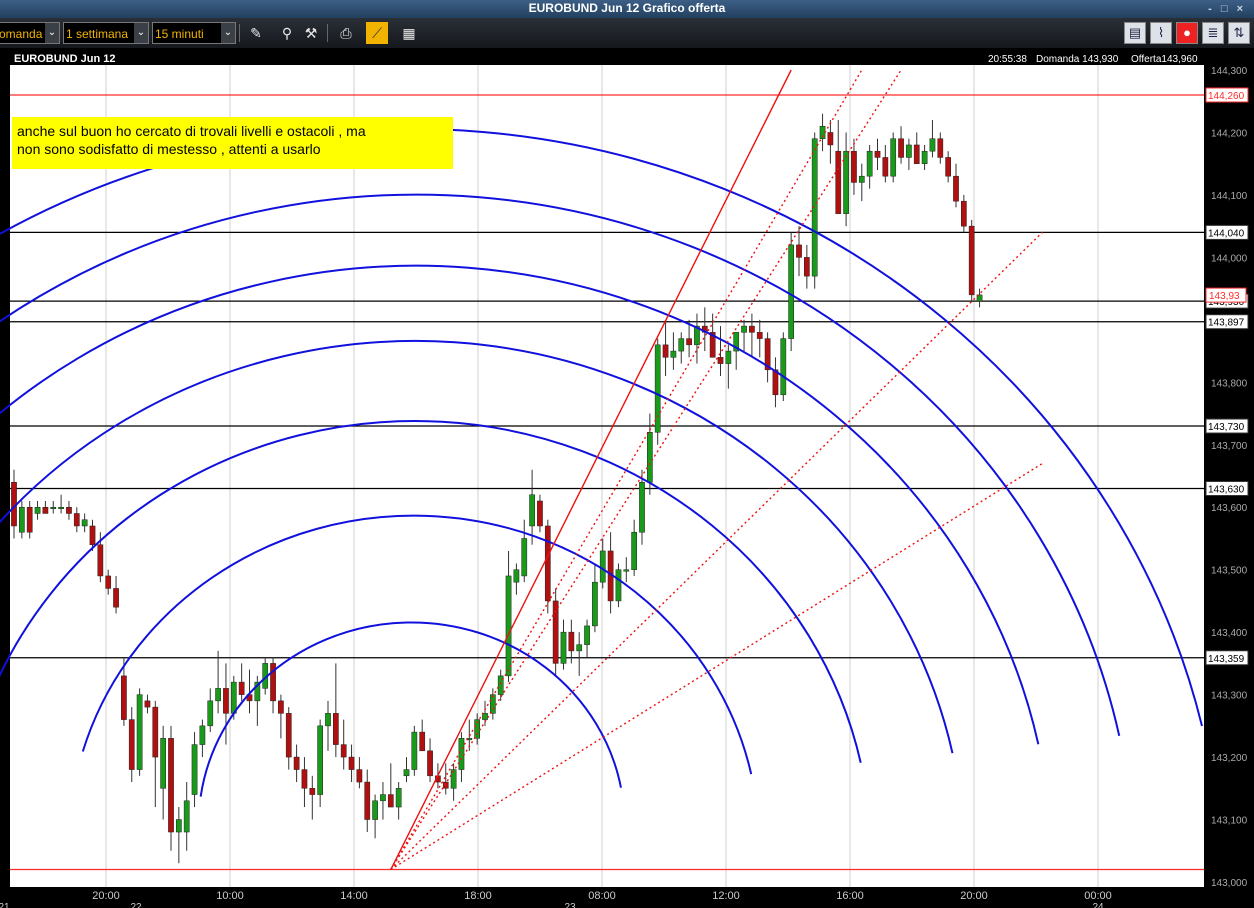 The height and width of the screenshot is (908, 1254). Describe the element at coordinates (377, 33) in the screenshot. I see `trend-tool-icon: ⟋` at that location.